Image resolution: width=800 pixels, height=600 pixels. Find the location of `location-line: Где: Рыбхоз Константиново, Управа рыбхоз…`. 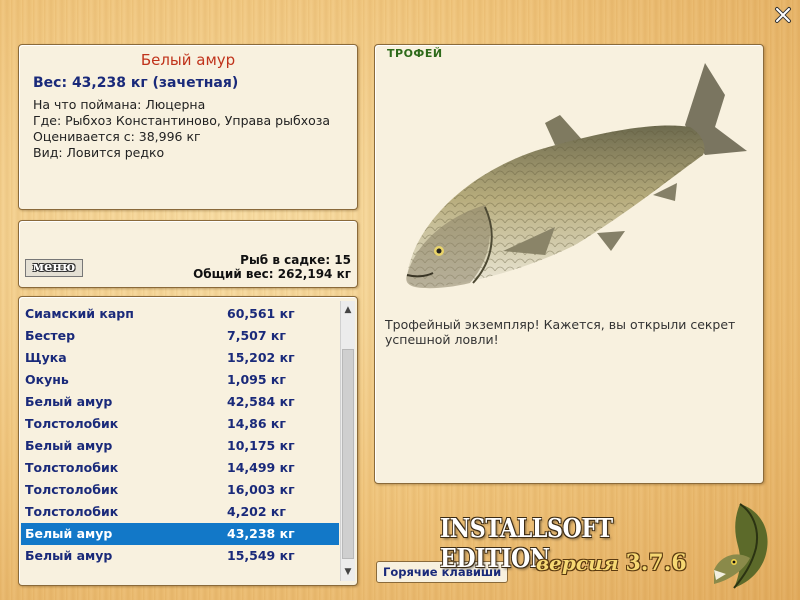

location-line: Где: Рыбхоз Константиново, Управа рыбхоз… is located at coordinates (182, 120).